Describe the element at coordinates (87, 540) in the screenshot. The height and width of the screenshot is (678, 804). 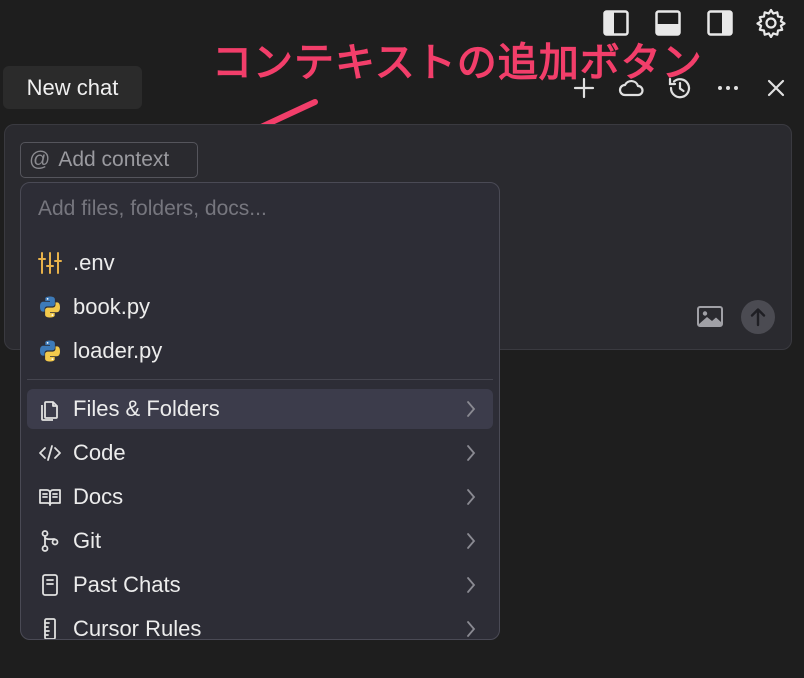
I see `category-label: Git` at that location.